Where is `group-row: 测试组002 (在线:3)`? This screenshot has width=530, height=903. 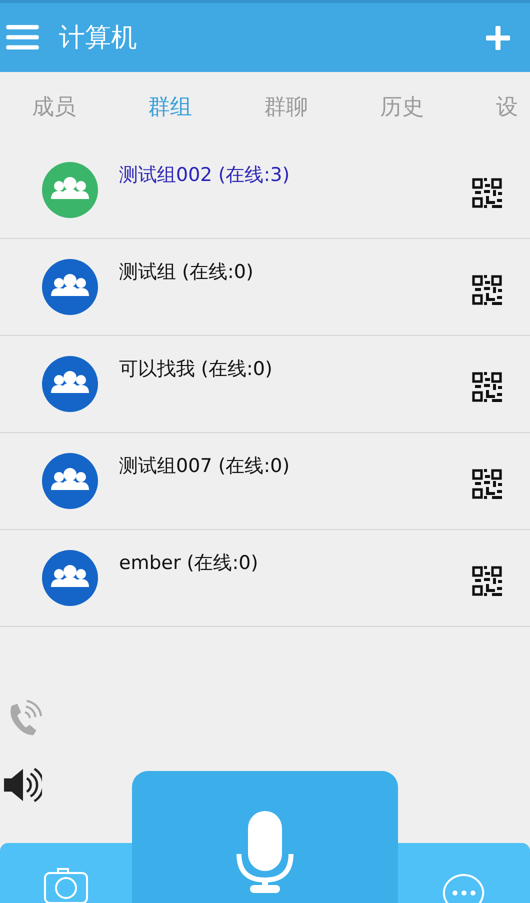 group-row: 测试组002 (在线:3) is located at coordinates (265, 190).